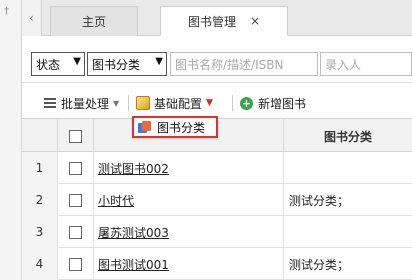 The height and width of the screenshot is (280, 412). Describe the element at coordinates (246, 103) in the screenshot. I see `add-circle-icon: +` at that location.